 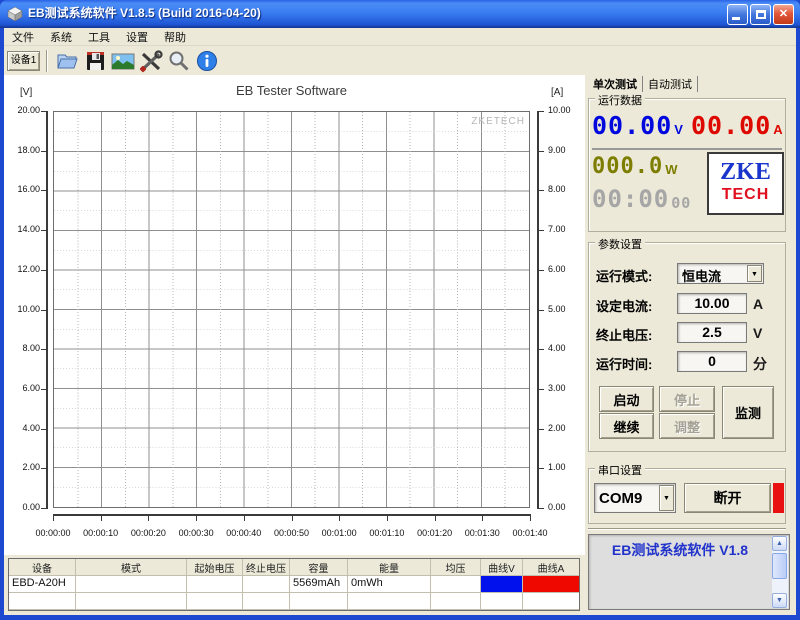 I want to click on start-button: 启动, so click(x=626, y=399).